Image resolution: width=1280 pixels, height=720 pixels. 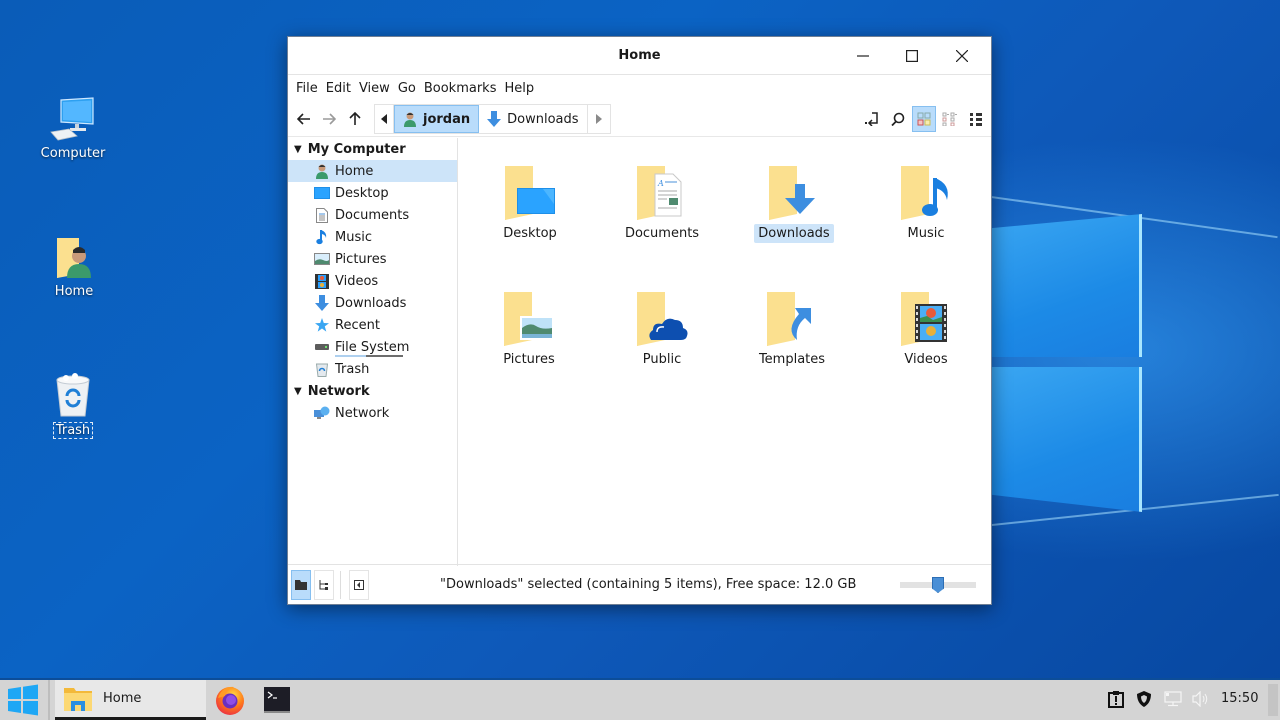 I want to click on security-tray-button, so click(x=1144, y=699).